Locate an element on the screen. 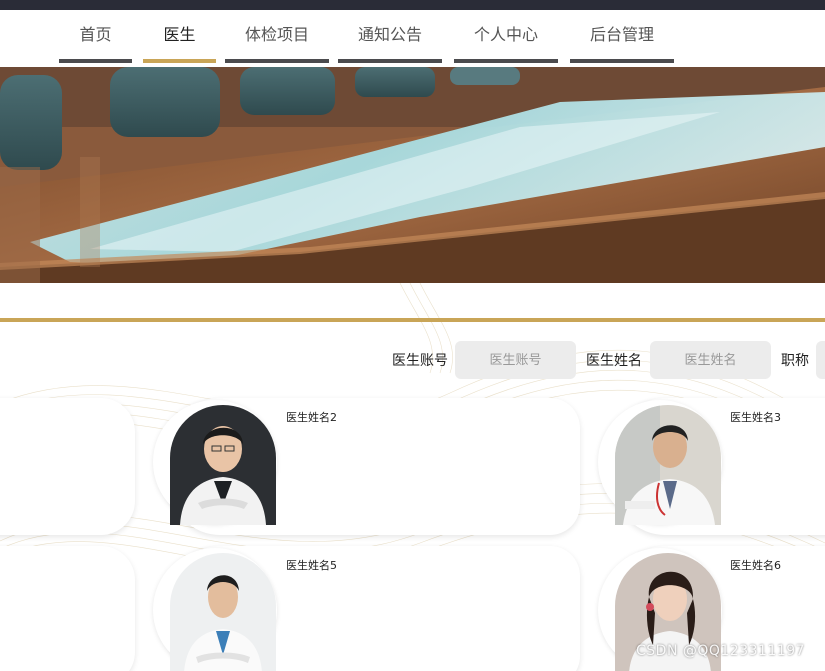 The width and height of the screenshot is (825, 671). doctor-account-label: 医生账号 is located at coordinates (420, 361).